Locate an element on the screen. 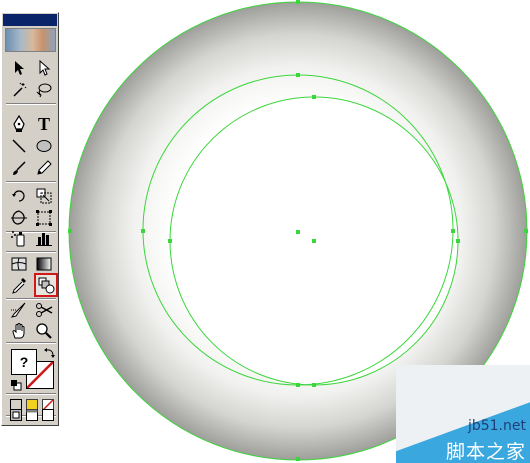 The image size is (530, 463). pen-tool is located at coordinates (19, 124).